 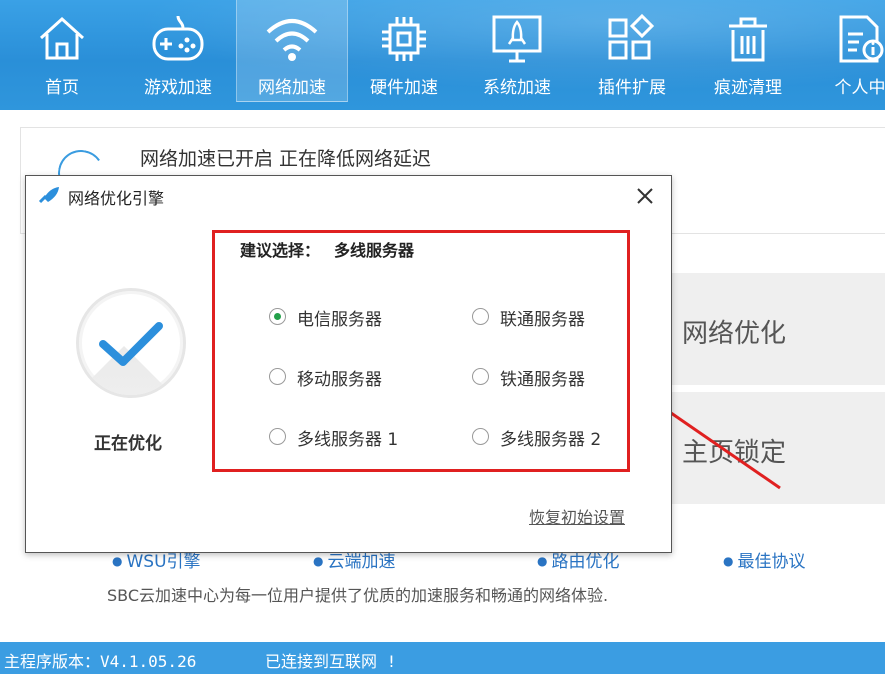 I want to click on nav-label: 网络加速, so click(x=292, y=88).